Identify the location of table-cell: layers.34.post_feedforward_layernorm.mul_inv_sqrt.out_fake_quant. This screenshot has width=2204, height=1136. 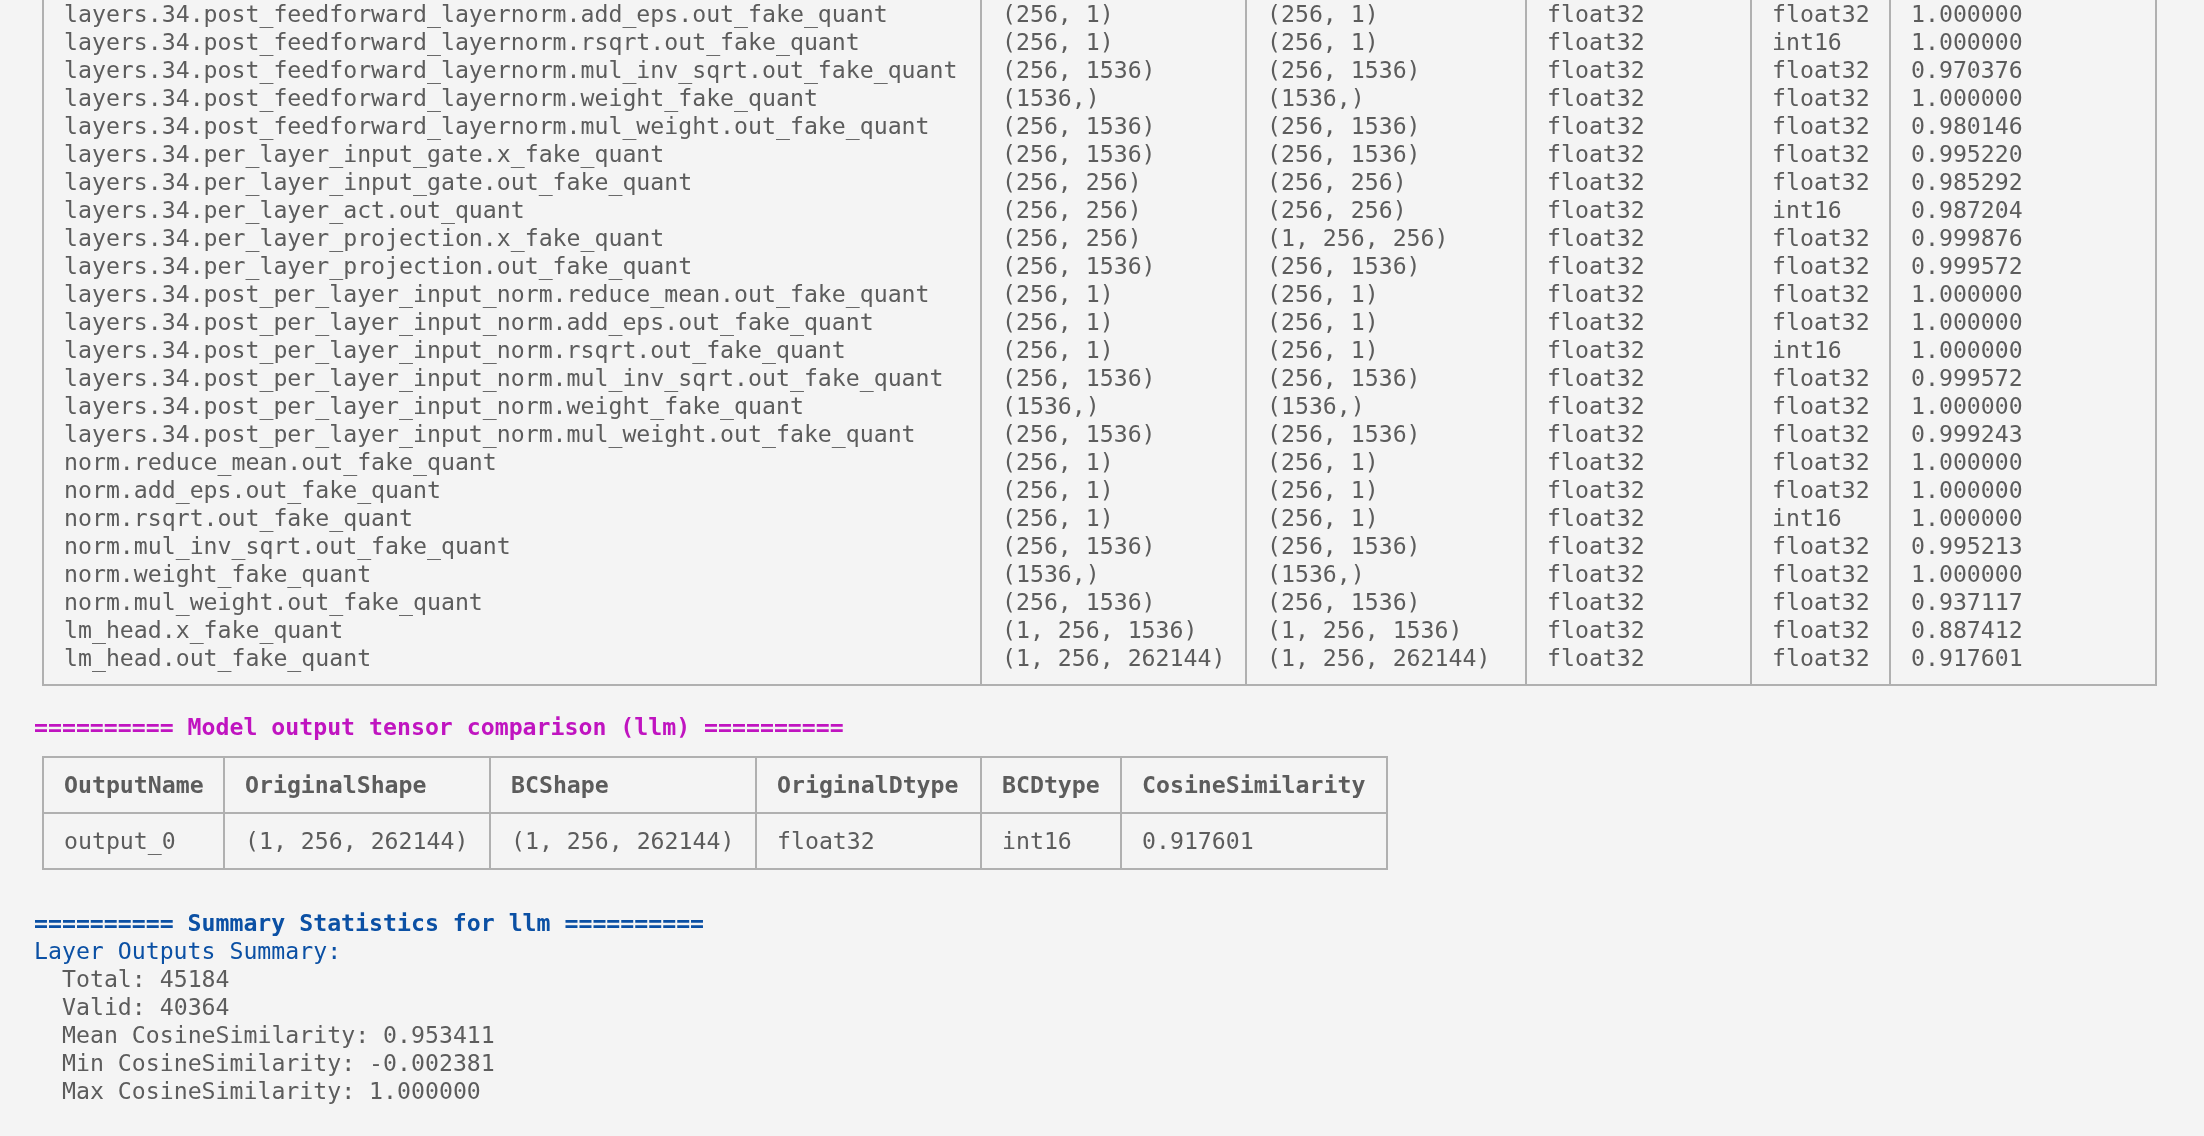
(512, 70).